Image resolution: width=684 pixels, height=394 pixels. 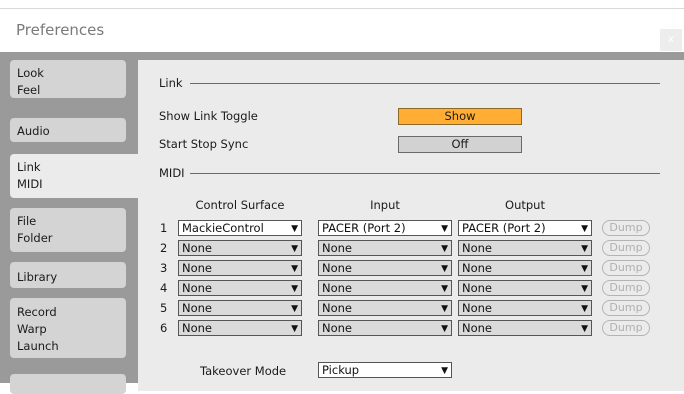 What do you see at coordinates (364, 228) in the screenshot?
I see `midi-input-value: PACER (Port 2)` at bounding box center [364, 228].